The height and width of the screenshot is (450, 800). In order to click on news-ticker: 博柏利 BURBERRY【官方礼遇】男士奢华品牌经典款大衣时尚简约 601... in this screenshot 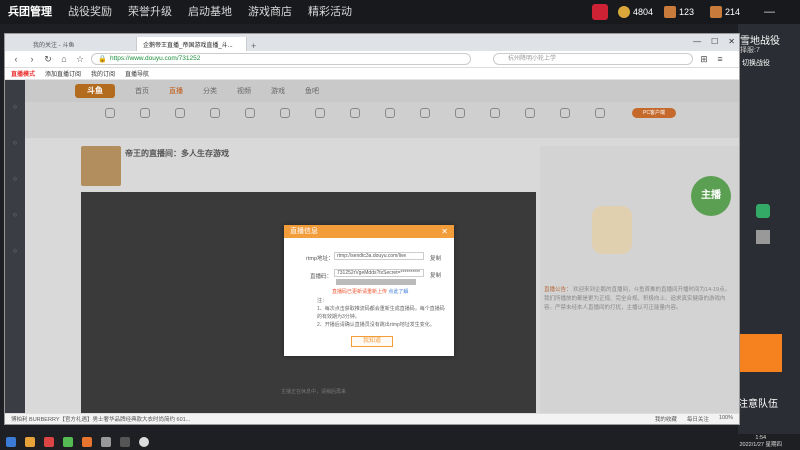, I will do `click(100, 419)`.